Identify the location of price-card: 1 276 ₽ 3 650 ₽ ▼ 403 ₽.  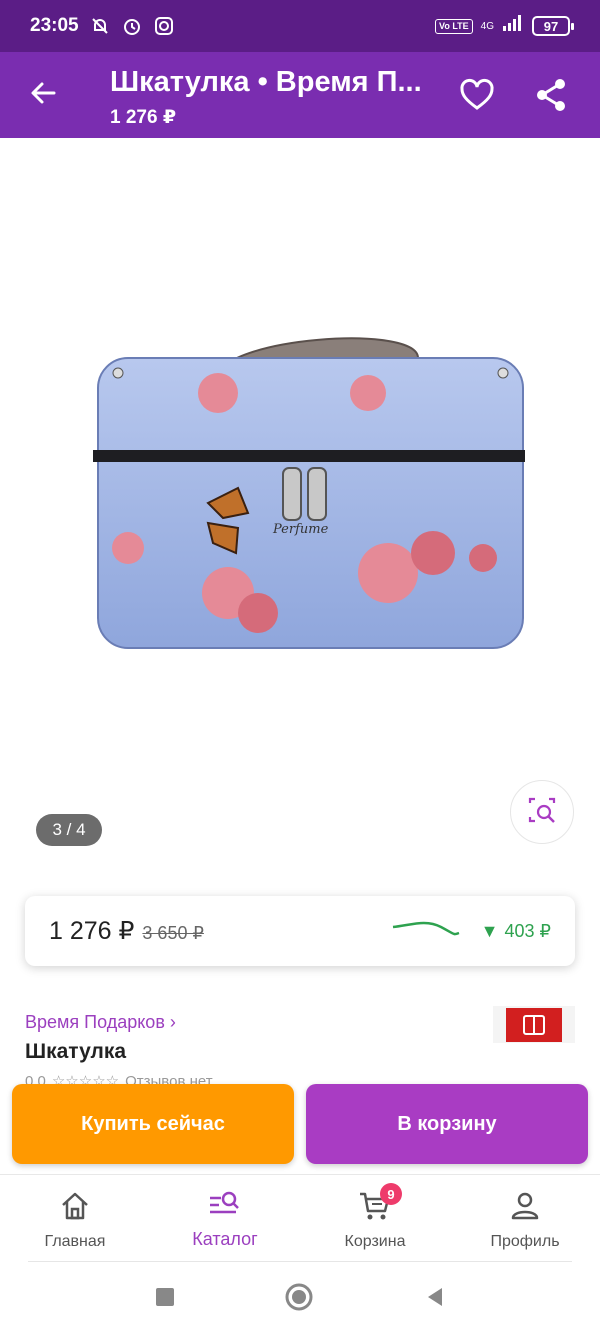
(300, 931).